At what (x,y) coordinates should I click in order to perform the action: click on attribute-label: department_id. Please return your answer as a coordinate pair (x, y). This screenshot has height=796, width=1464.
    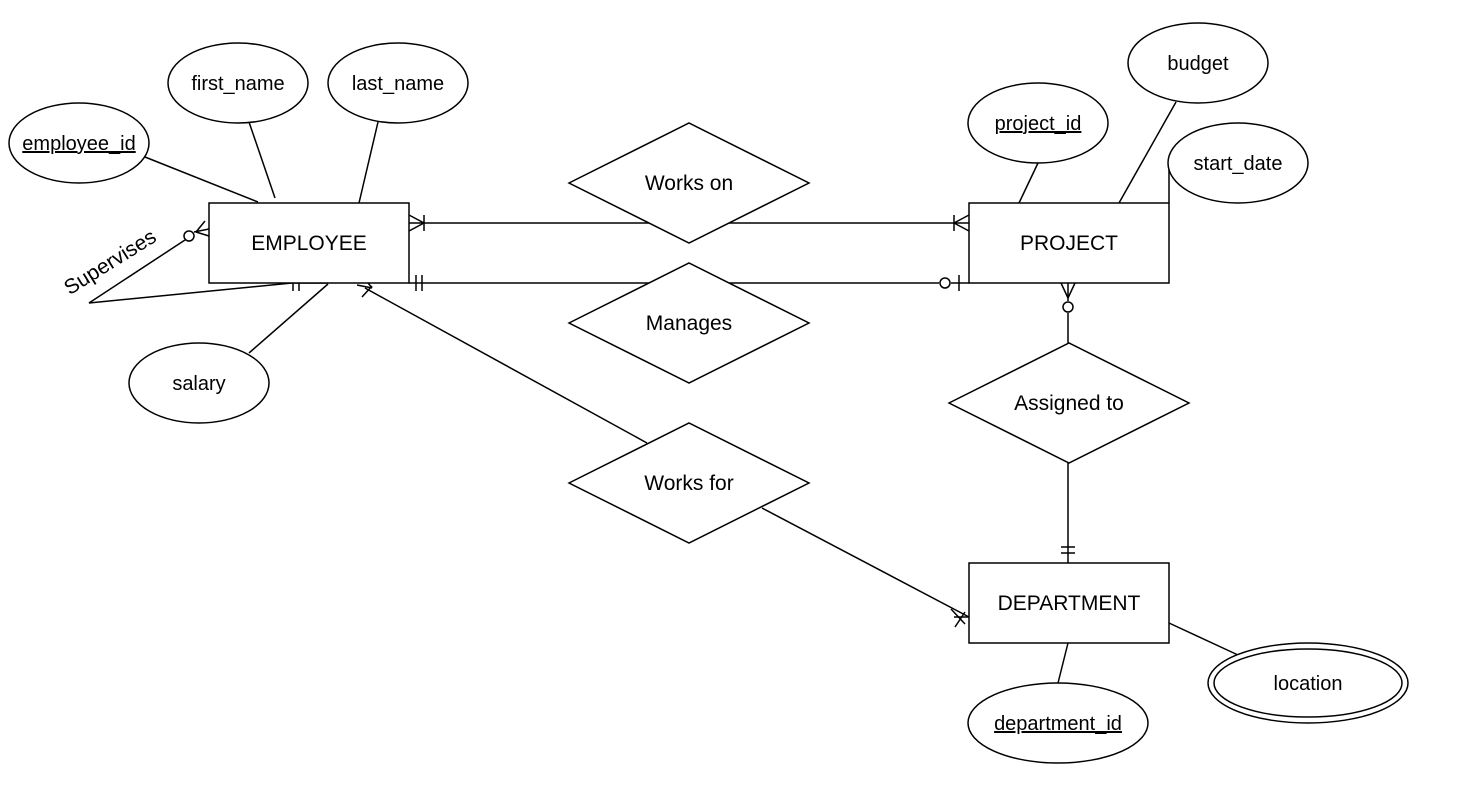
    Looking at the image, I should click on (1058, 724).